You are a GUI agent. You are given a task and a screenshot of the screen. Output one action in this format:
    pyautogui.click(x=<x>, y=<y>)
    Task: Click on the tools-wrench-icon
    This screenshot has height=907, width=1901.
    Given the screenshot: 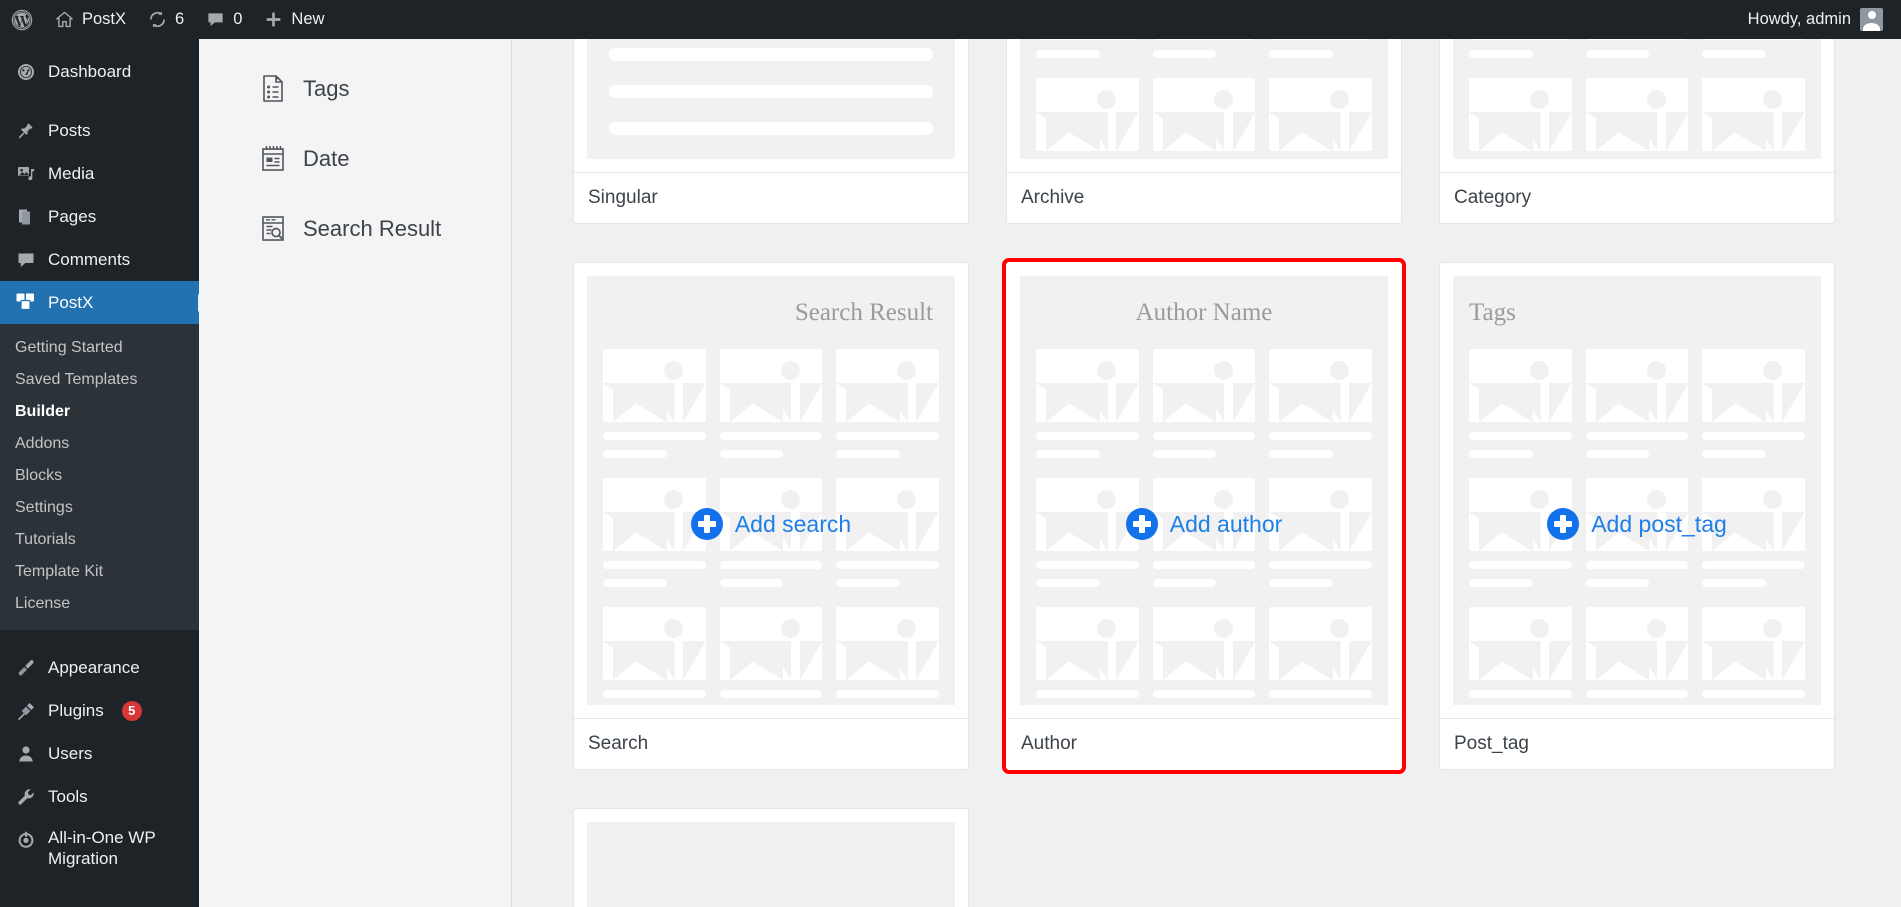 What is the action you would take?
    pyautogui.click(x=25, y=796)
    